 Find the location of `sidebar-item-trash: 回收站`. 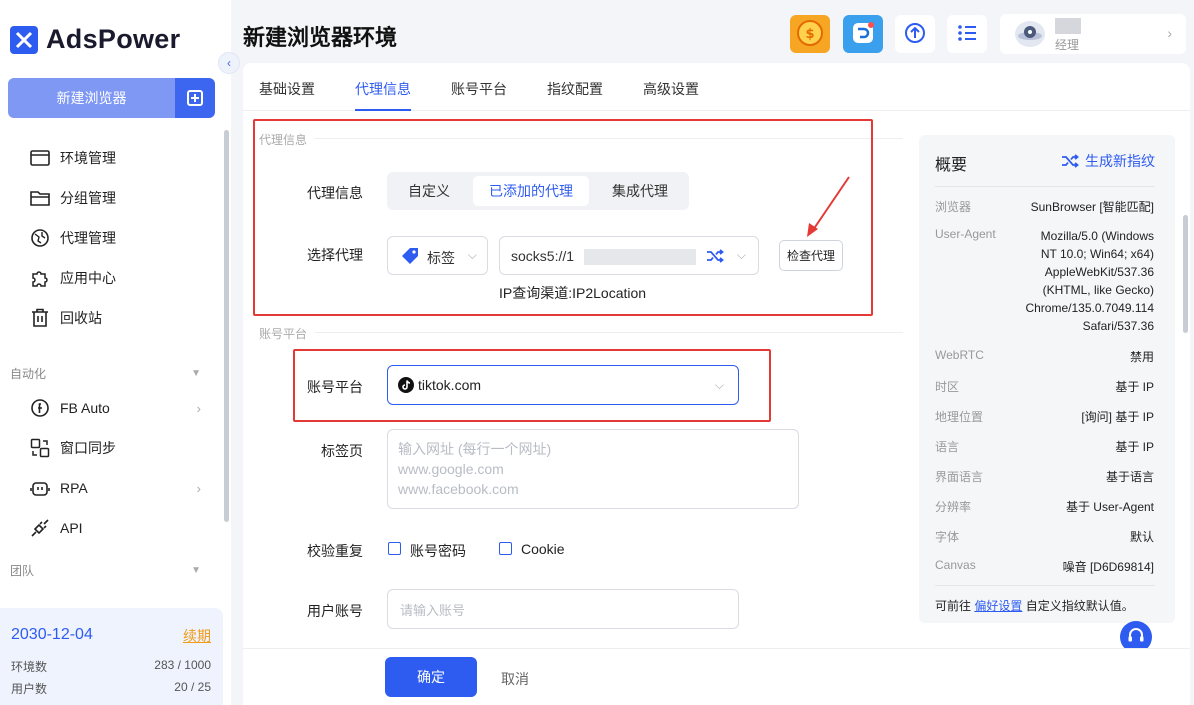

sidebar-item-trash: 回收站 is located at coordinates (115, 318).